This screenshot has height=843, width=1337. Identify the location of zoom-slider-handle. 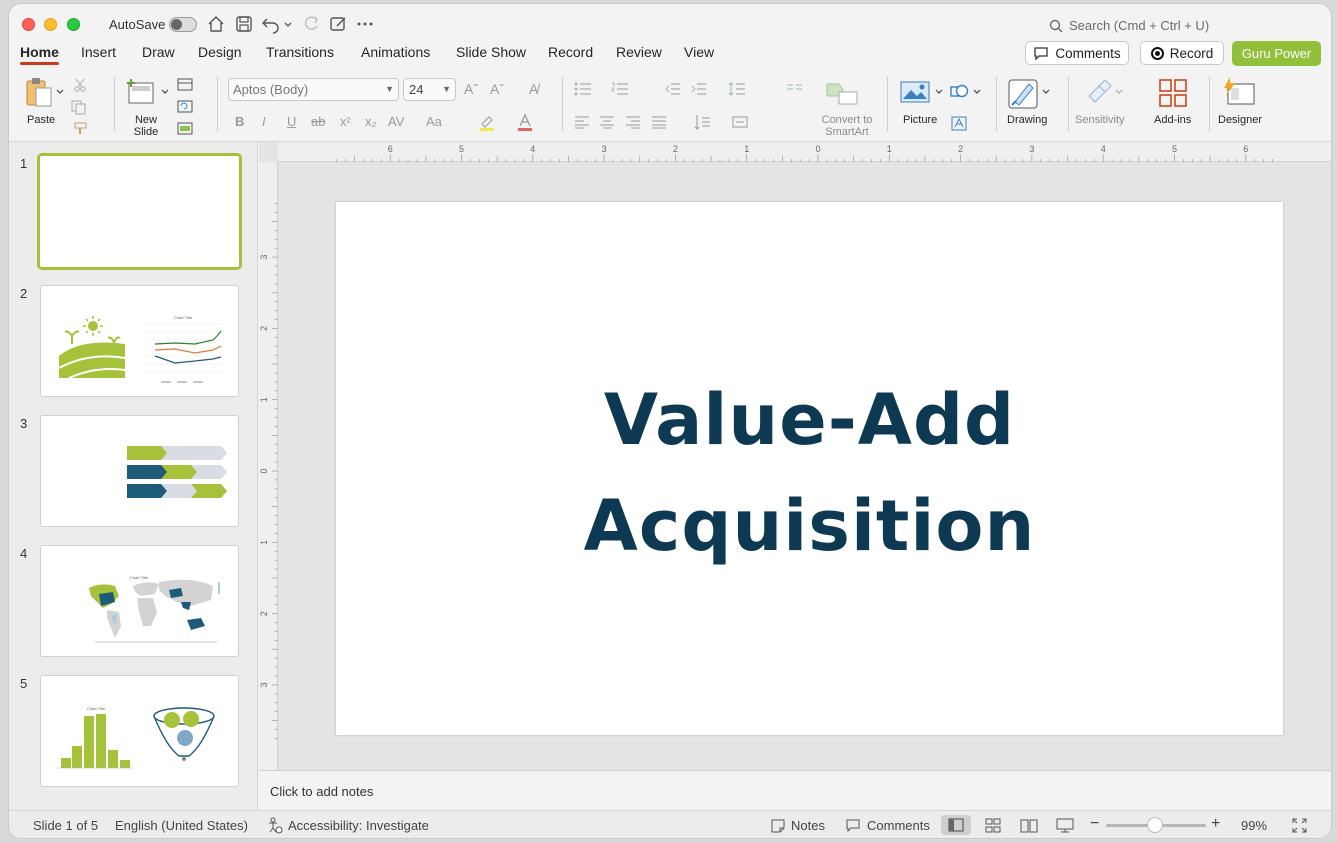
(1155, 825).